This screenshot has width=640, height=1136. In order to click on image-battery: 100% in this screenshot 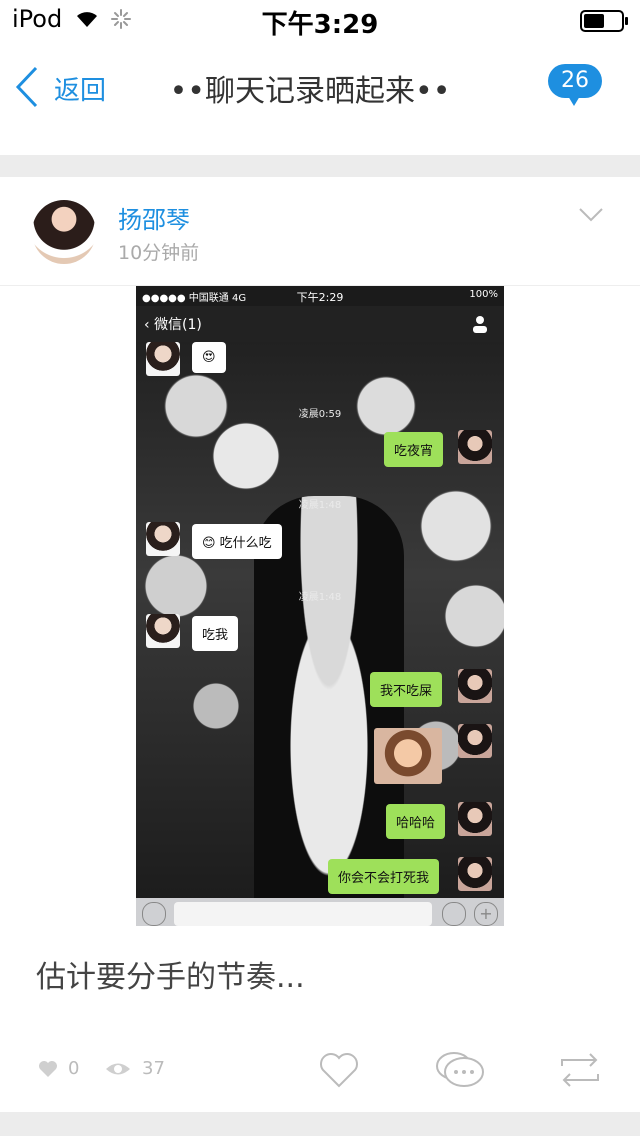, I will do `click(483, 294)`.